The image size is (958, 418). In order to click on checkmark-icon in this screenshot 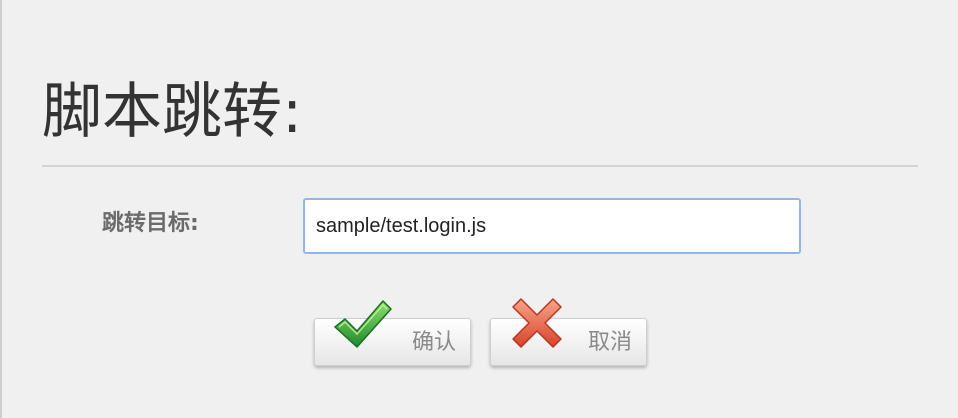, I will do `click(363, 326)`.